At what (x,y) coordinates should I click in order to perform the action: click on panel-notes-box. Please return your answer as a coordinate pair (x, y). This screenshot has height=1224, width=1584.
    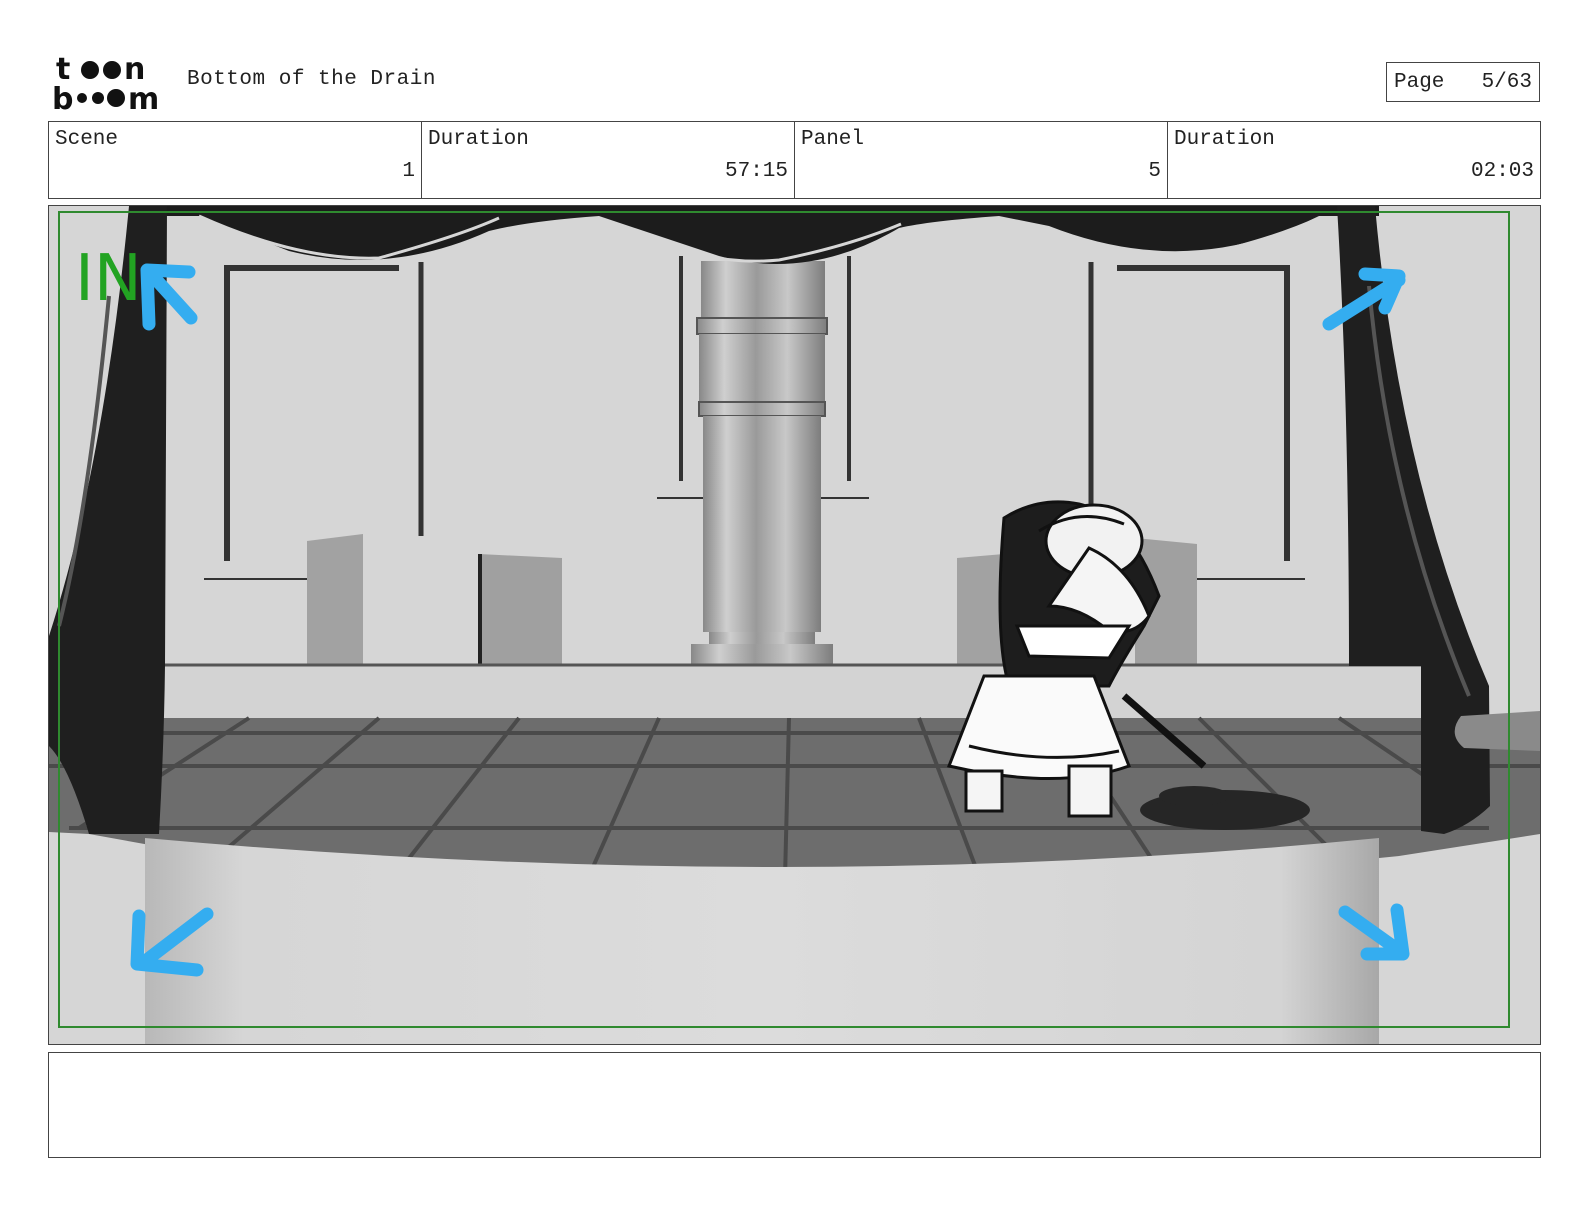
    Looking at the image, I should click on (794, 1105).